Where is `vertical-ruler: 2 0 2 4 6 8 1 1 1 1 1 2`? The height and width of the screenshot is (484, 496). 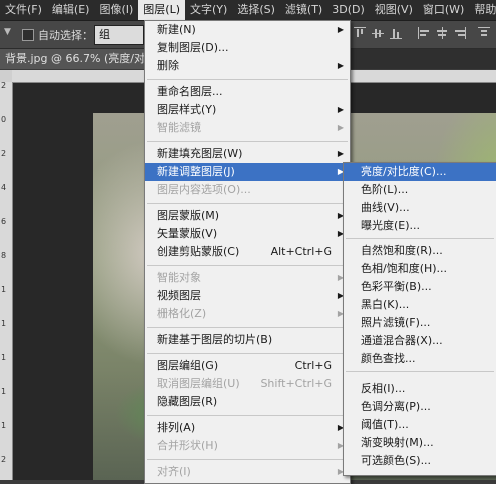 vertical-ruler: 2 0 2 4 6 8 1 1 1 1 1 2 is located at coordinates (6, 281).